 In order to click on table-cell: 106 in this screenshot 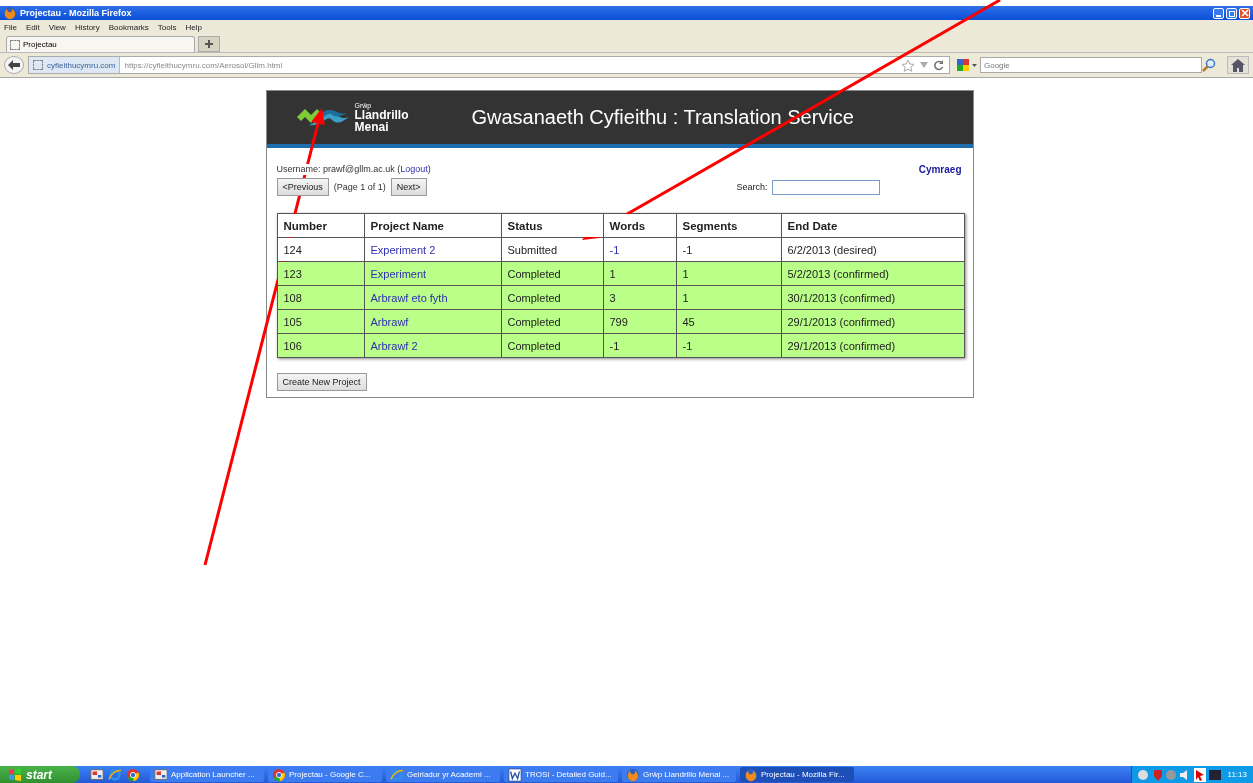, I will do `click(320, 345)`.